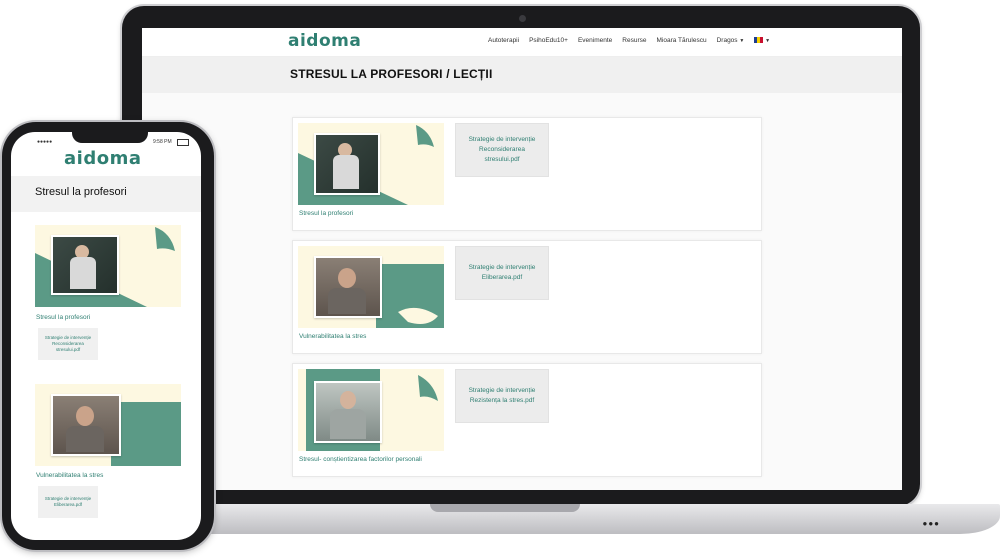  What do you see at coordinates (931, 523) in the screenshot?
I see `indicator-lights-icon: ●●●` at bounding box center [931, 523].